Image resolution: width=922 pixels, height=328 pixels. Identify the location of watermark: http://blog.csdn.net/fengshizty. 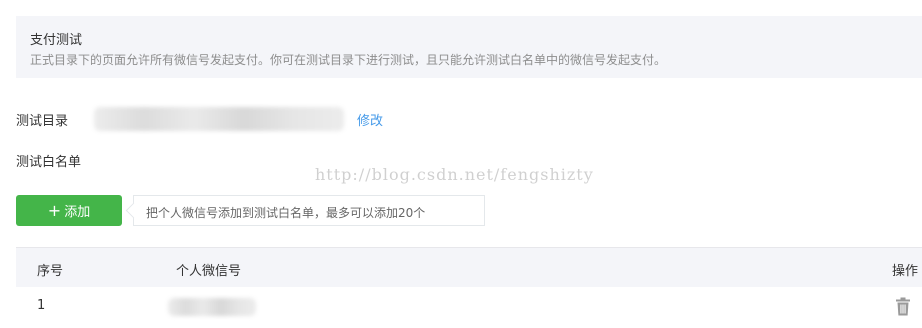
(454, 174).